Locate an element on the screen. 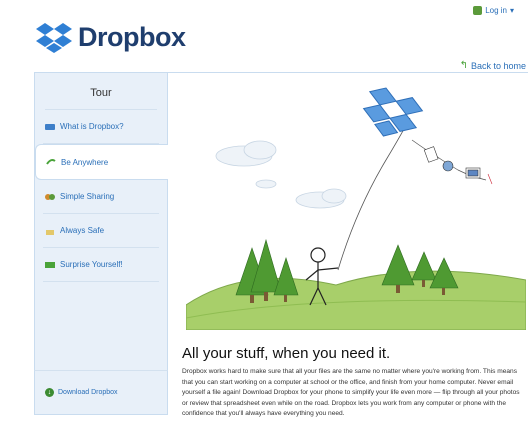 The width and height of the screenshot is (528, 439). sidebar-item-what-is-dropbox: What is Dropbox? is located at coordinates (101, 127).